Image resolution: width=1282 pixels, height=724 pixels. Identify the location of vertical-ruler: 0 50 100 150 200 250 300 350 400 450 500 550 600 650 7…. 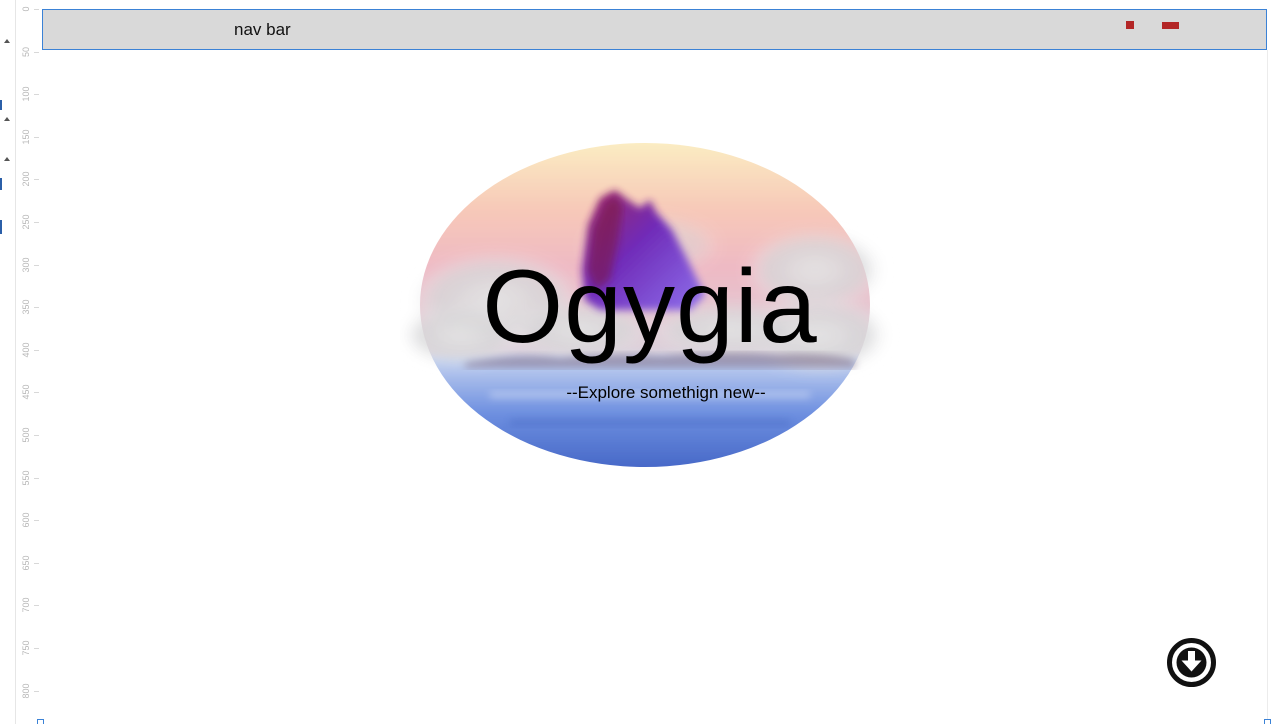
(20, 362).